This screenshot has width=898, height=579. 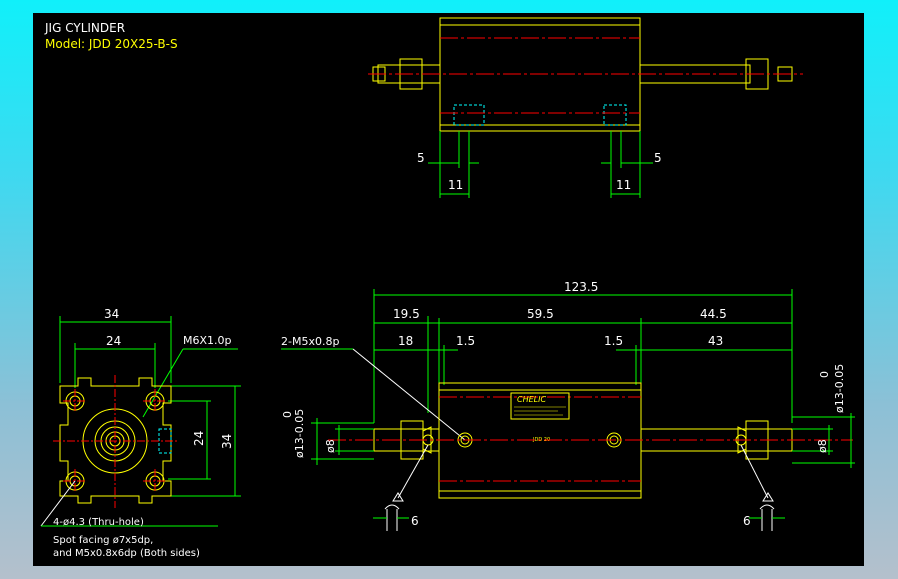 I want to click on top-dim-right-offset: 5, so click(x=658, y=158).